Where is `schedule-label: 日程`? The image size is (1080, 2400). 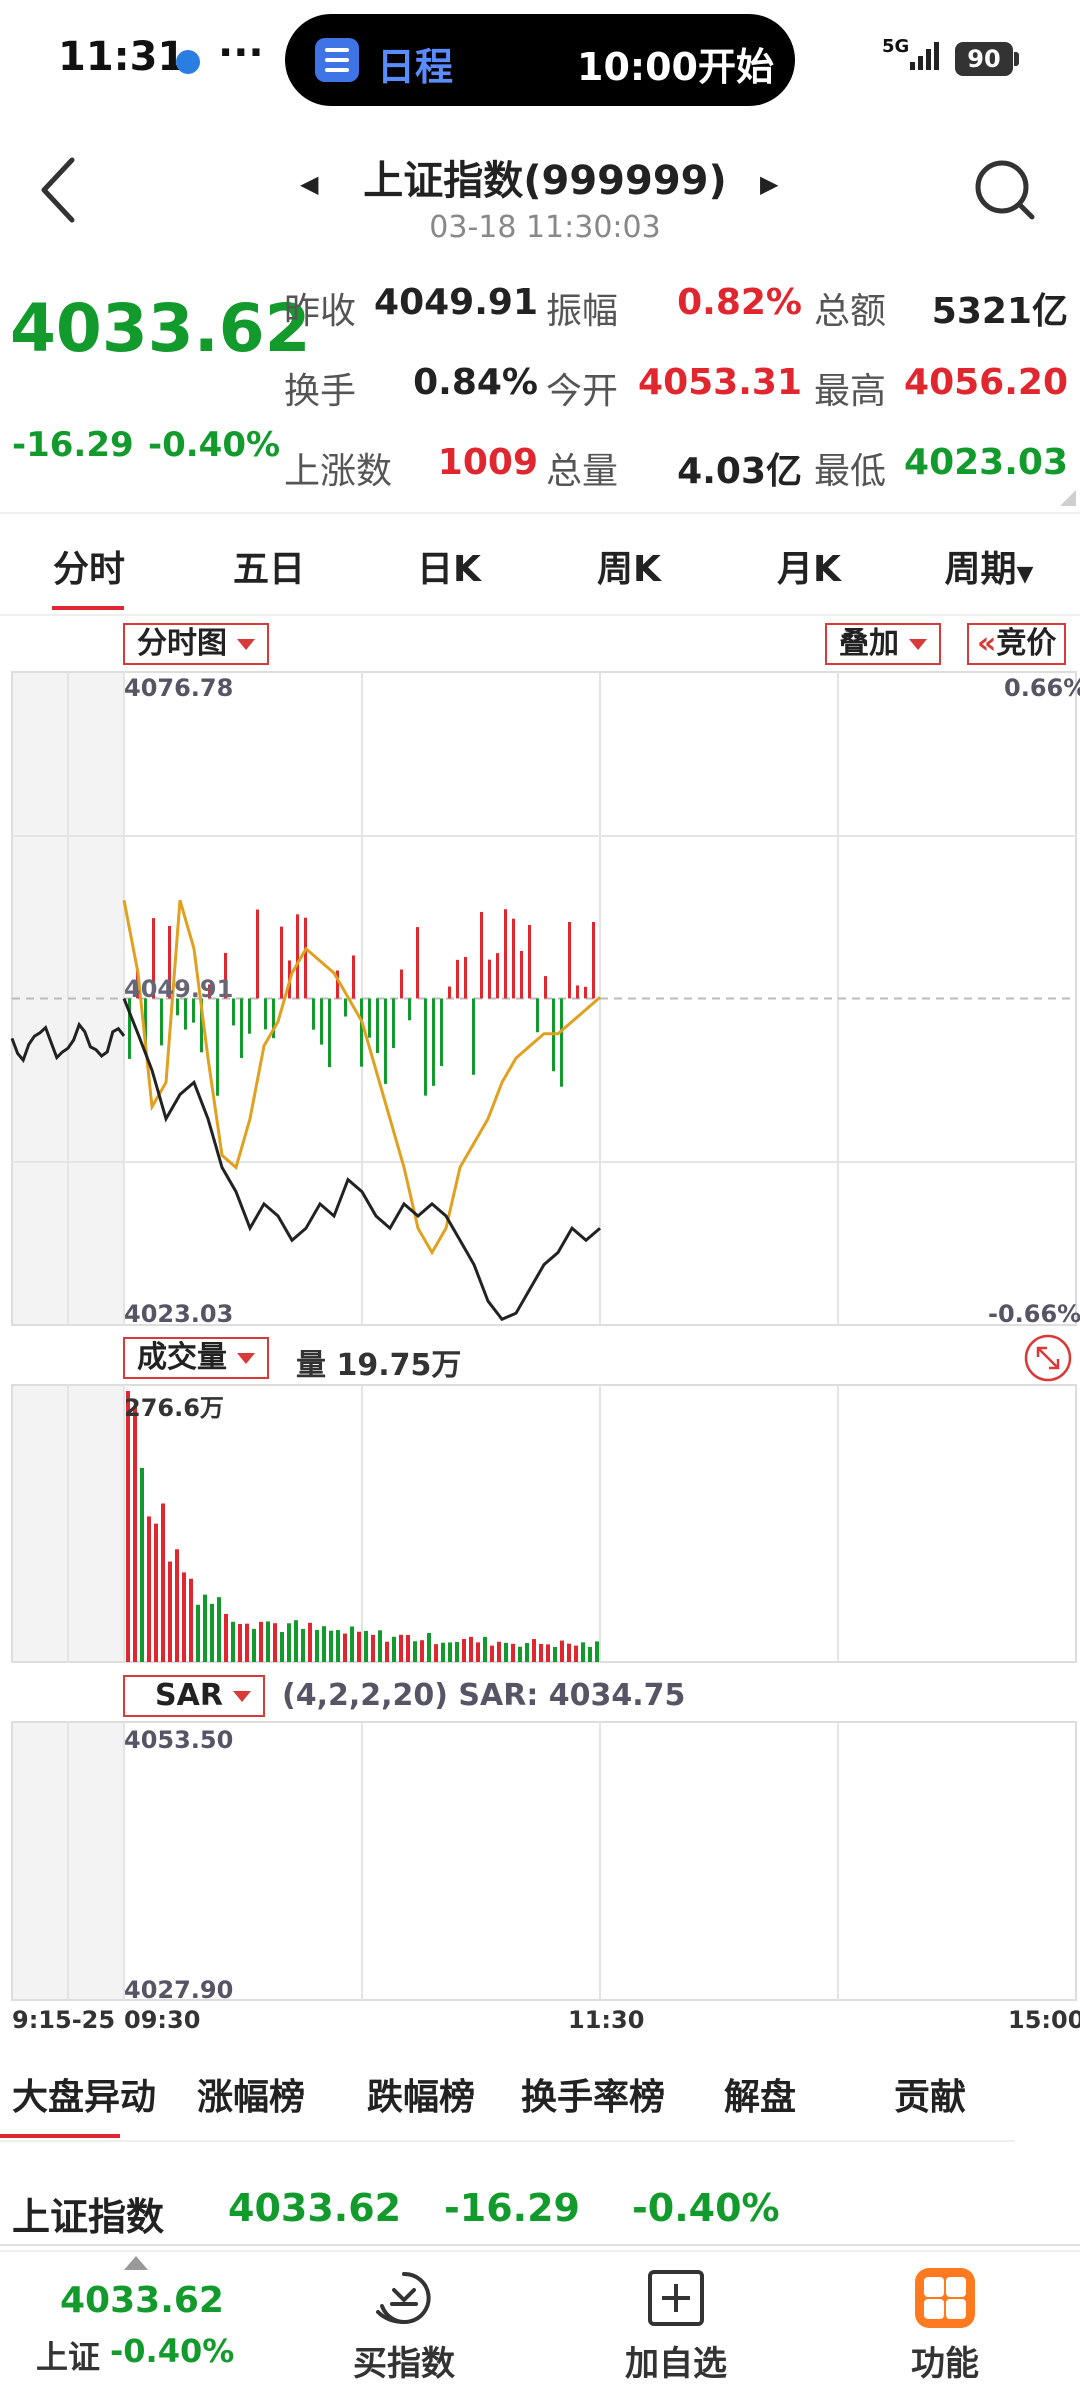
schedule-label: 日程 is located at coordinates (415, 67).